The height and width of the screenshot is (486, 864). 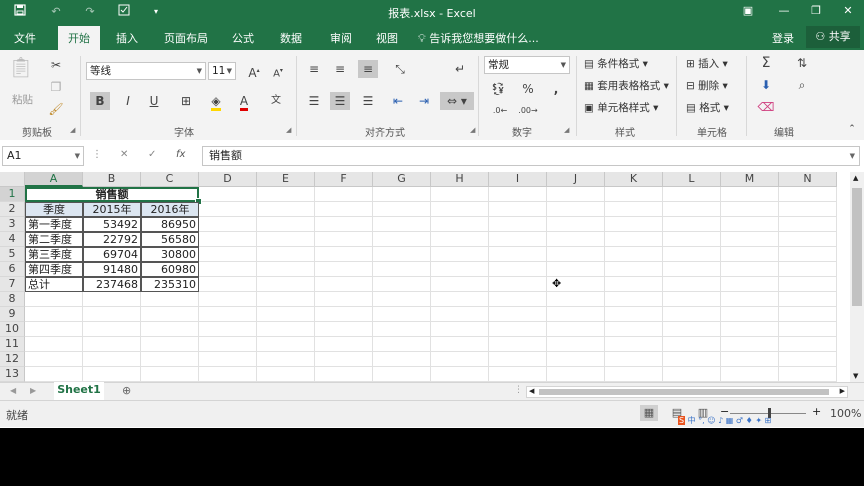 What do you see at coordinates (186, 101) in the screenshot?
I see `borders-icon: ⊞` at bounding box center [186, 101].